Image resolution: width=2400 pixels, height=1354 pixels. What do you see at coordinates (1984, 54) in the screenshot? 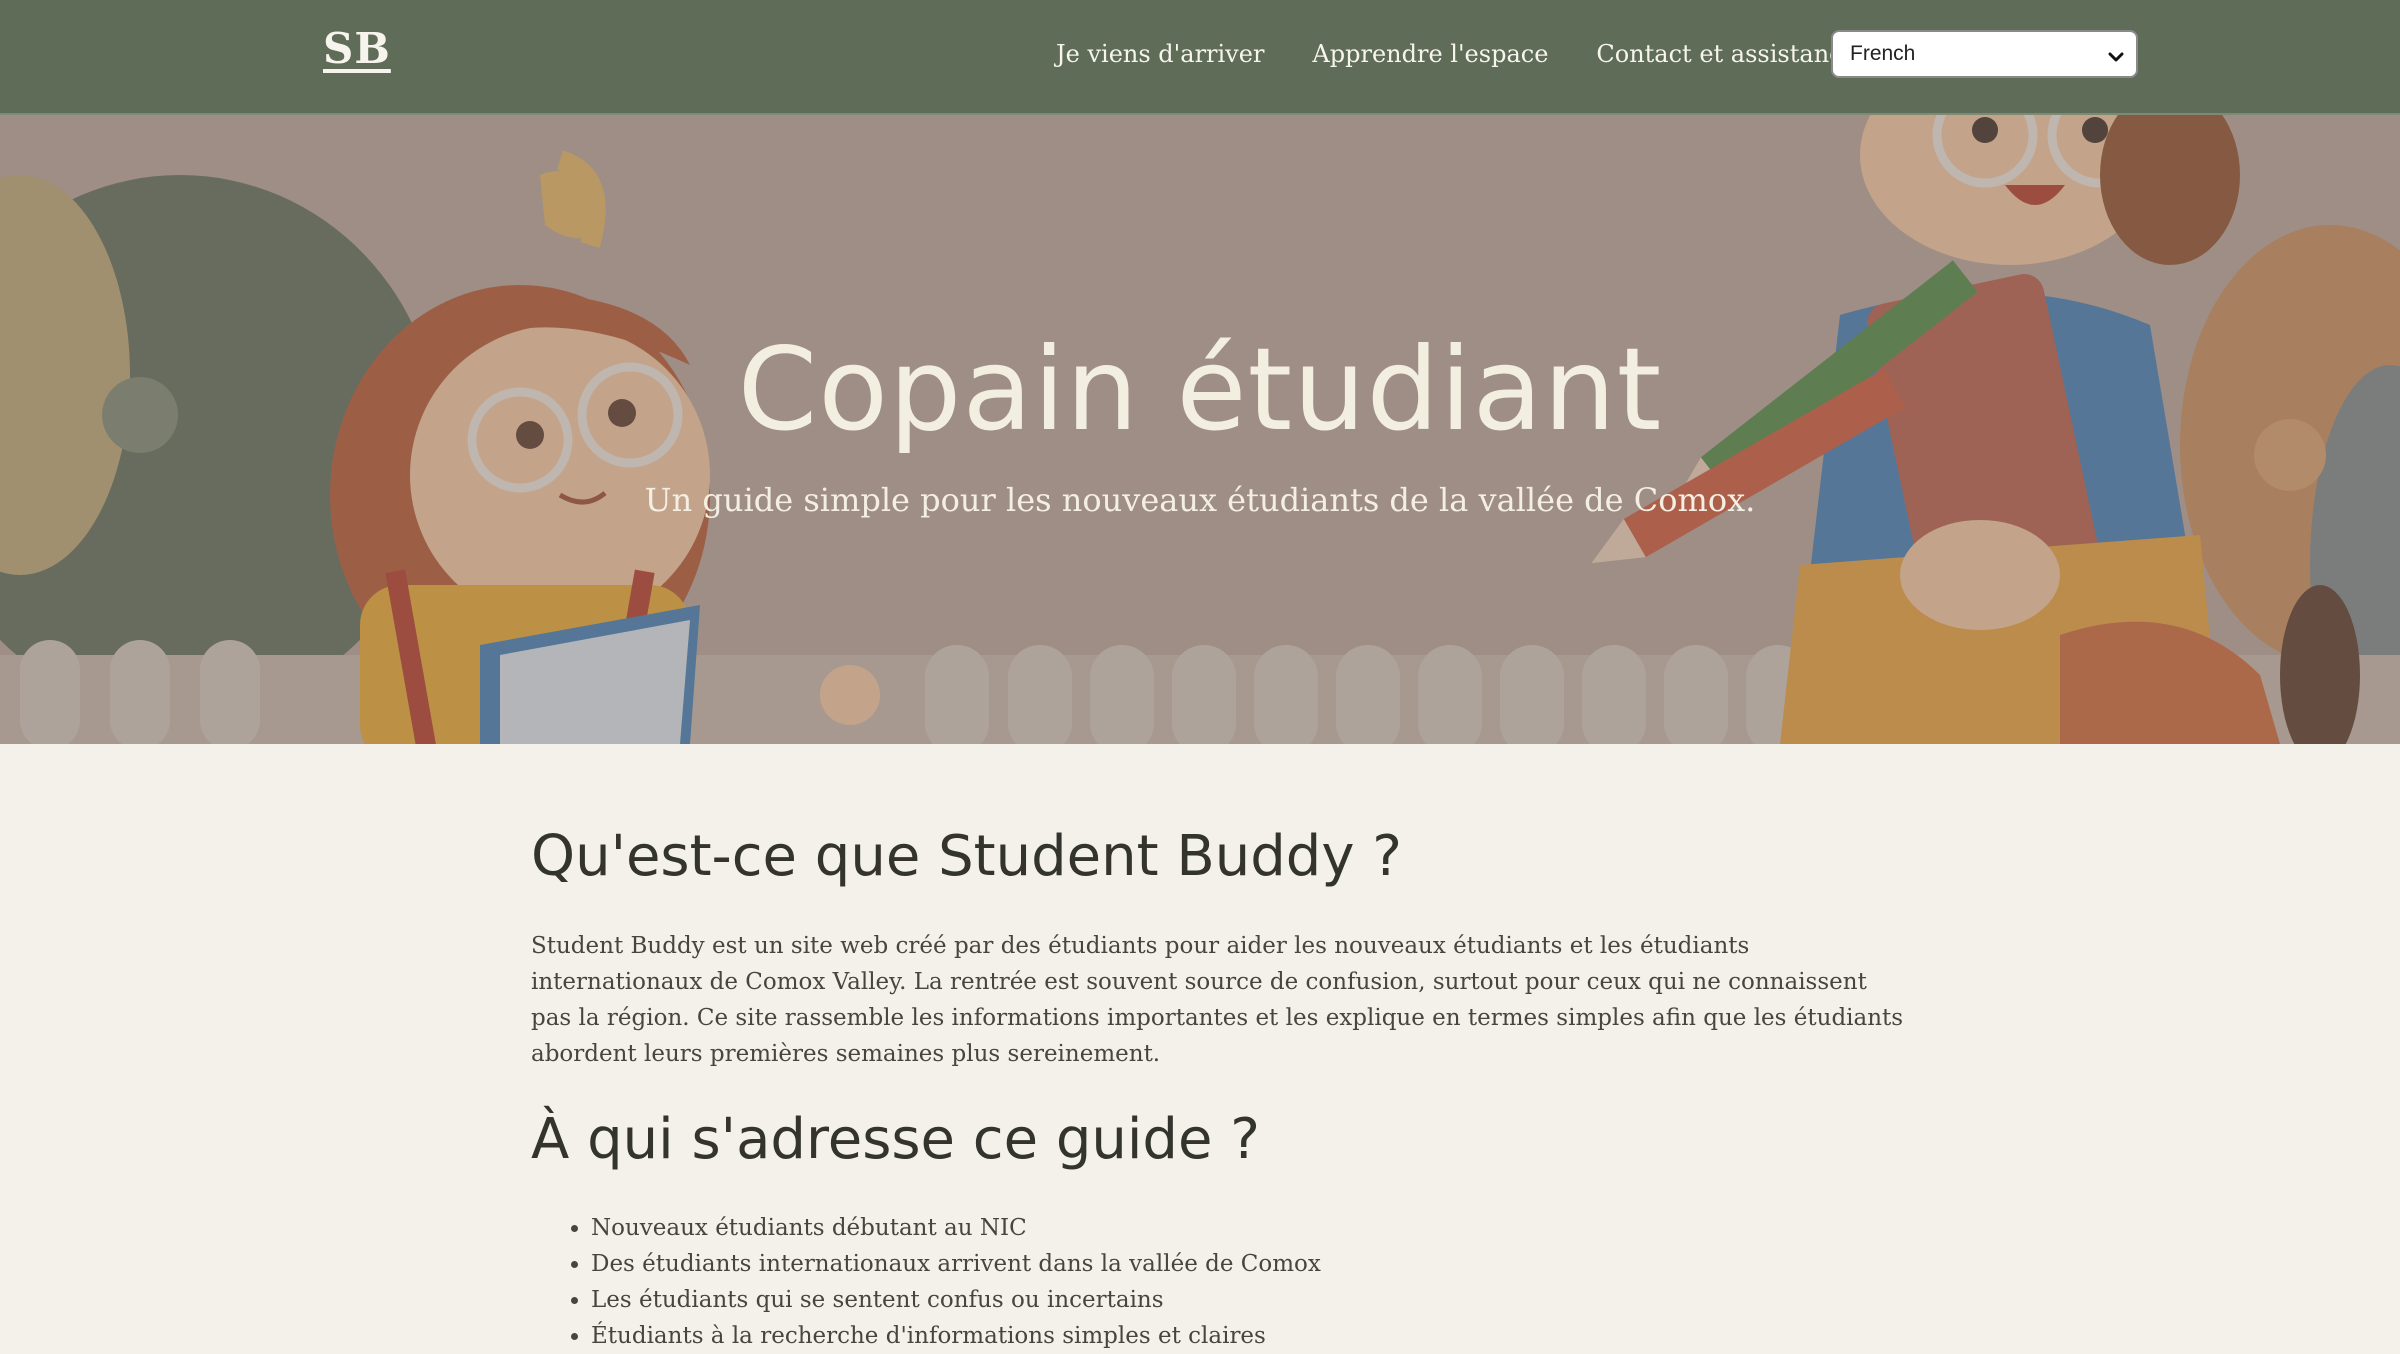
I see `language-select: French` at bounding box center [1984, 54].